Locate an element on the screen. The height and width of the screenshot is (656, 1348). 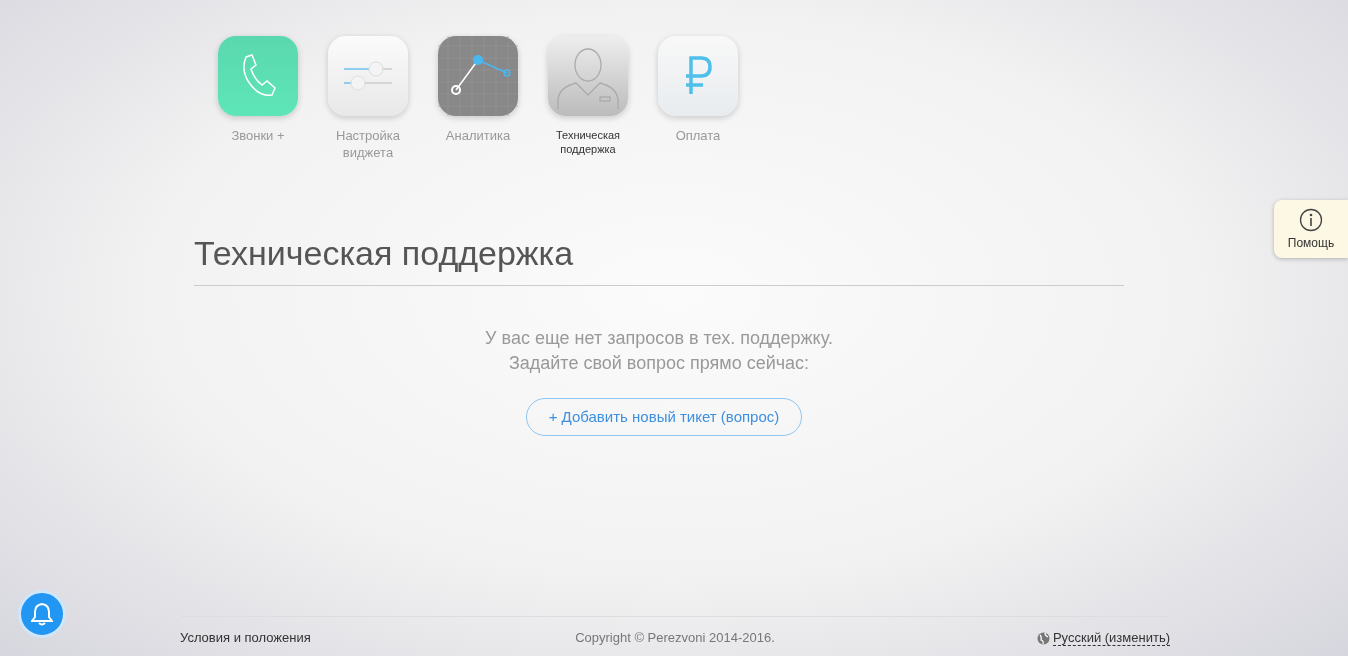
page-title: Техническая поддержка is located at coordinates (659, 259).